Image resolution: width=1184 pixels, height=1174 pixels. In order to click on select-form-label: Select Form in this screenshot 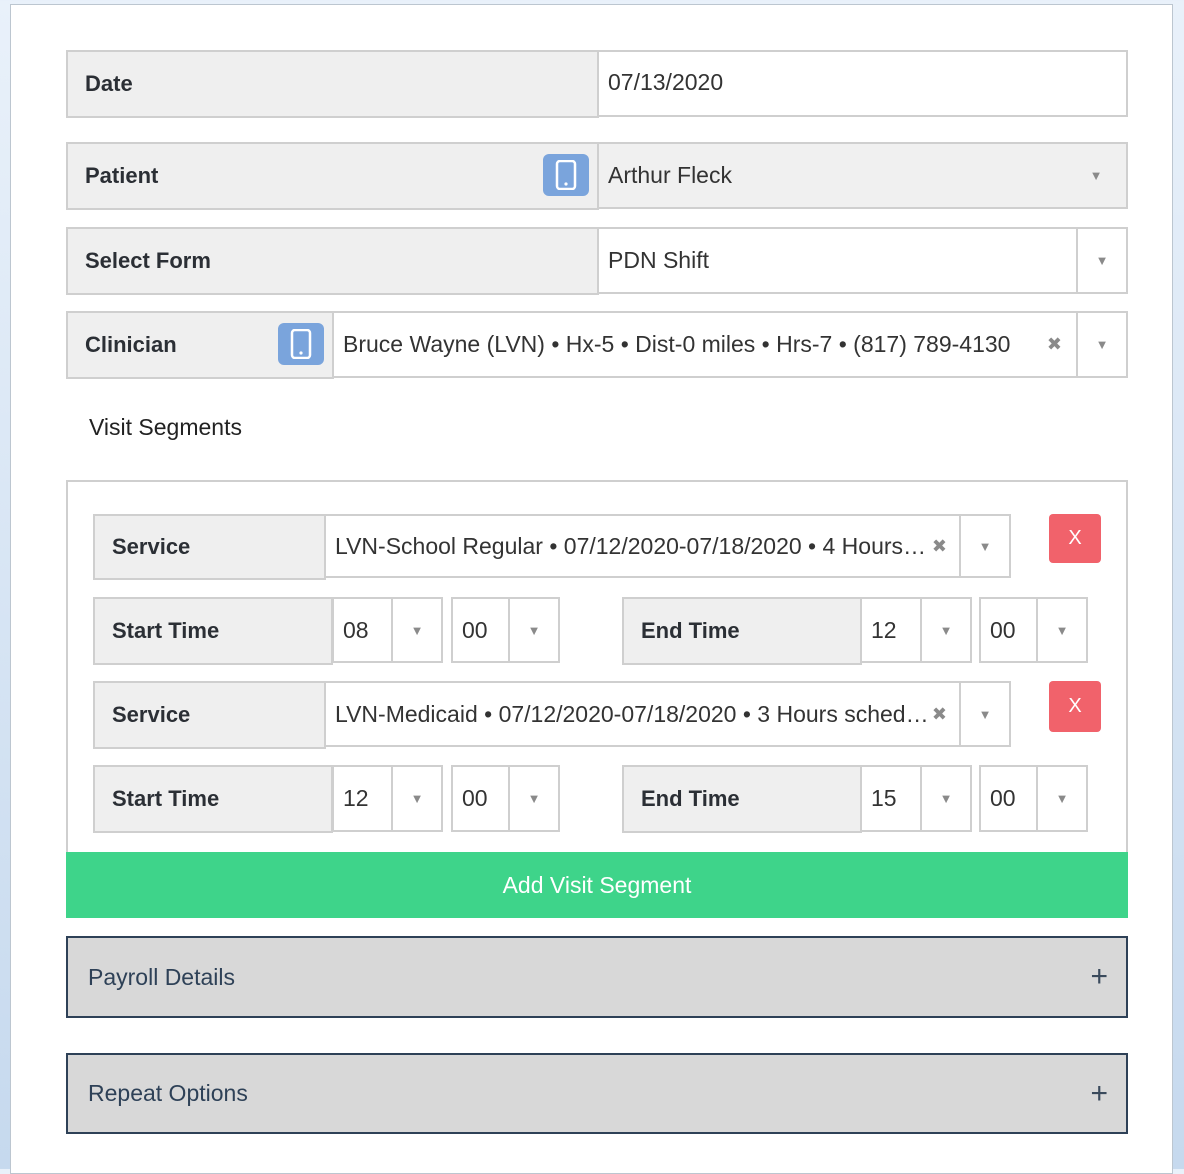, I will do `click(332, 261)`.